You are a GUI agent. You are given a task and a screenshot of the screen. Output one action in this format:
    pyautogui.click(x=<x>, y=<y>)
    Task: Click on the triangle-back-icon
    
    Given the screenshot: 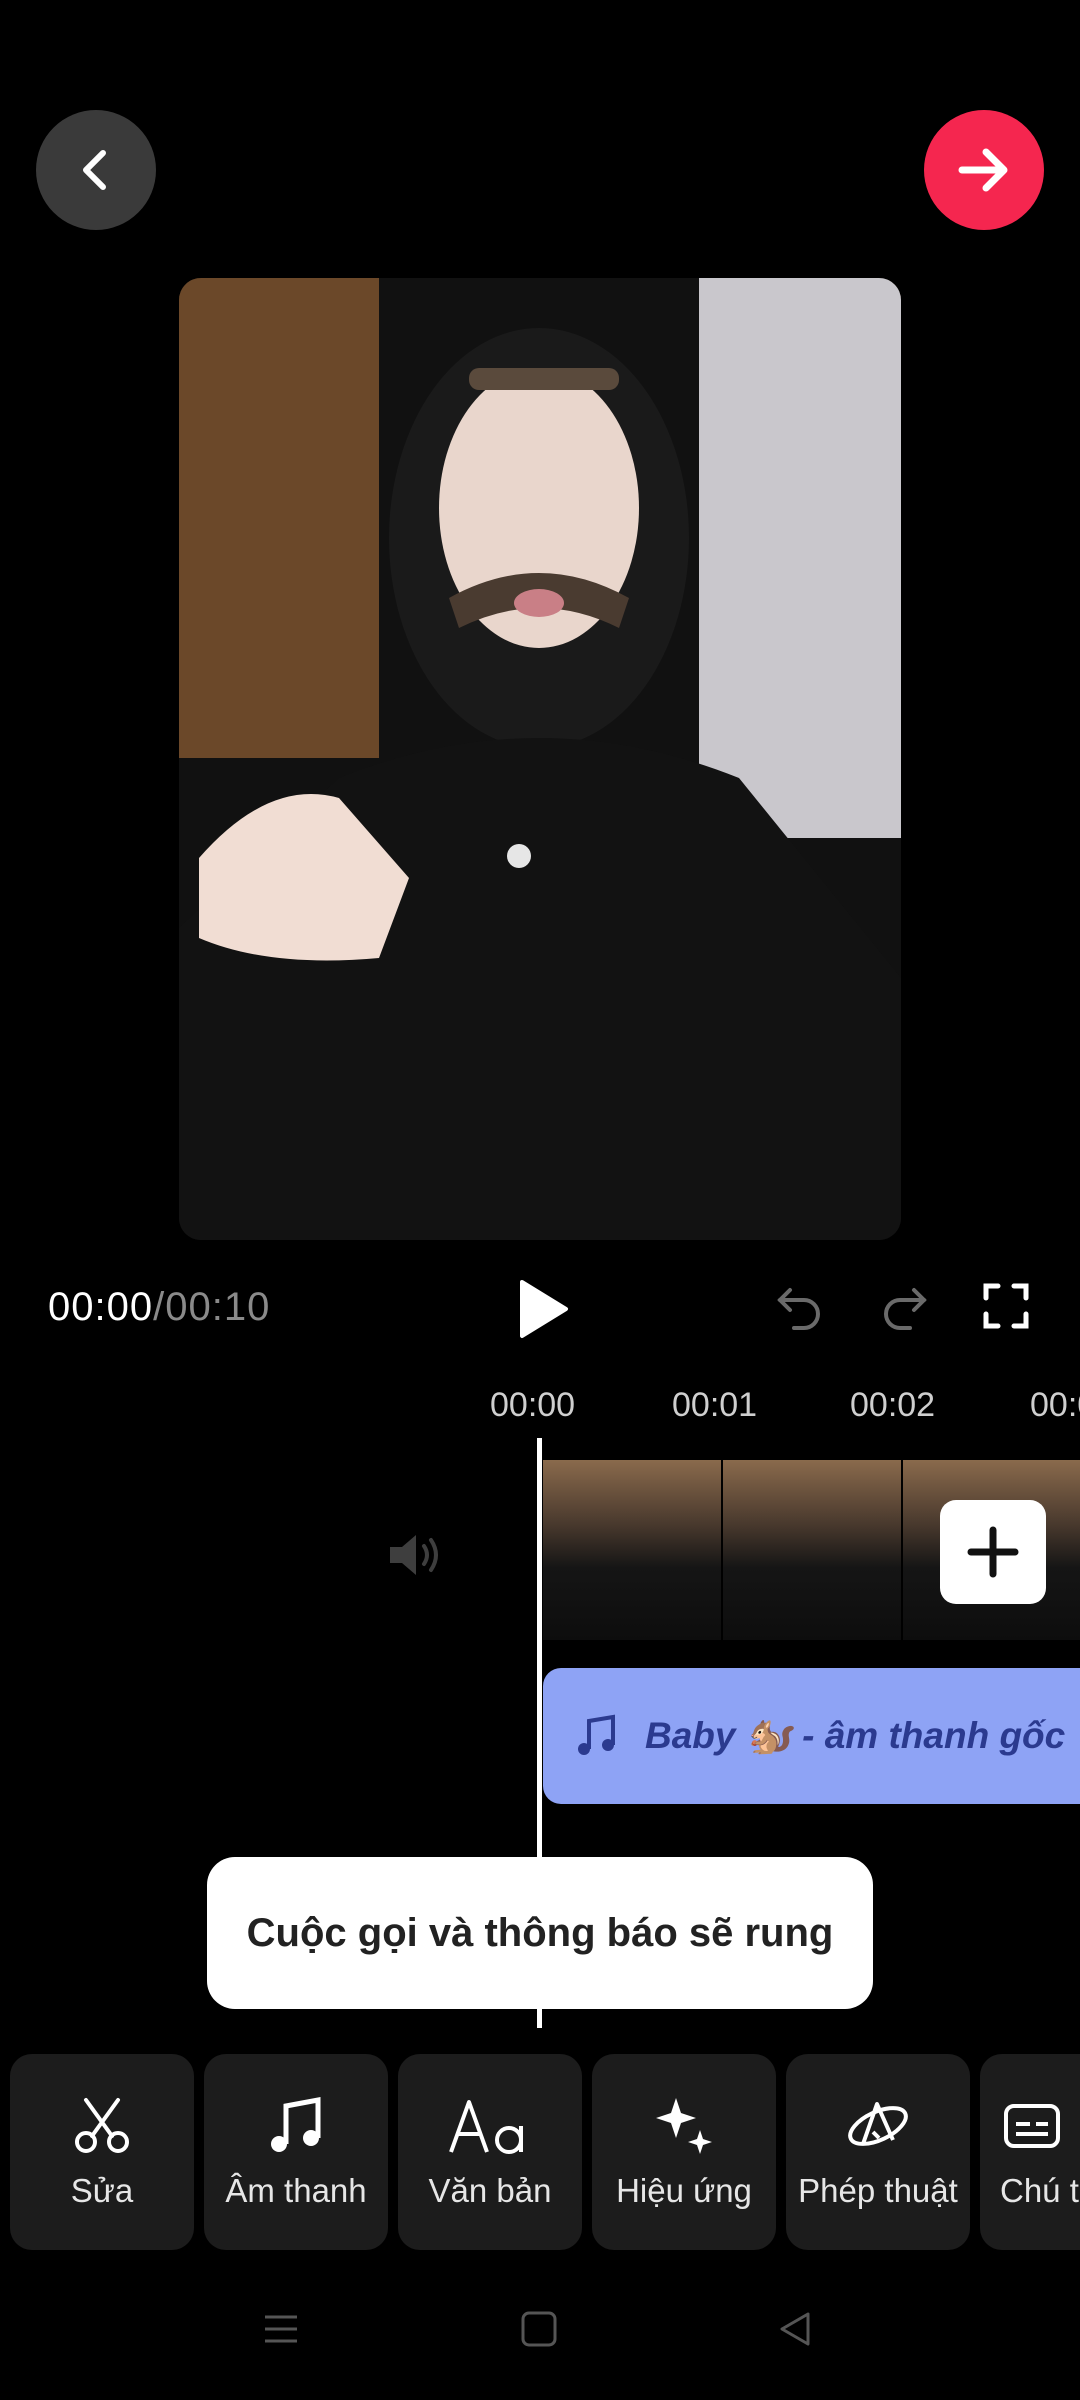 What is the action you would take?
    pyautogui.click(x=795, y=2329)
    